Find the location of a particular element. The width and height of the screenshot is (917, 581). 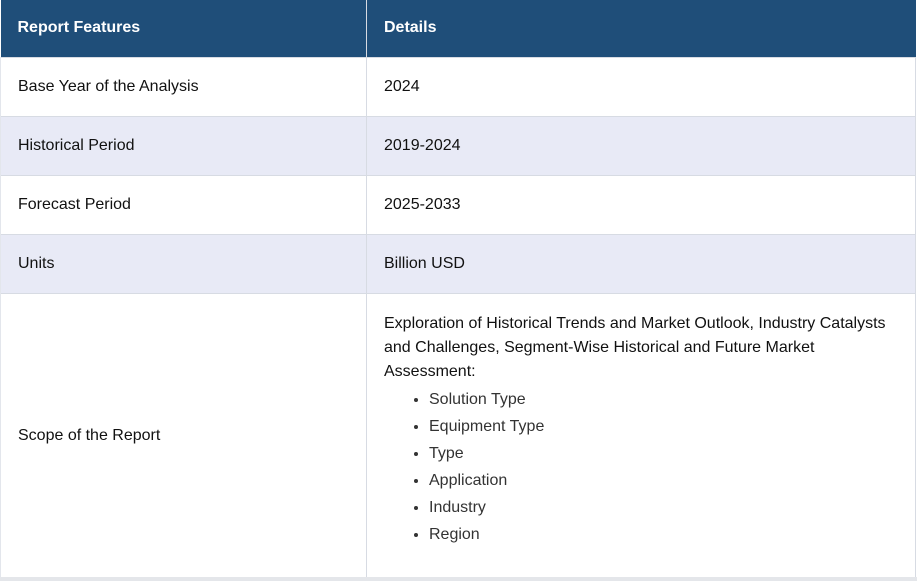

list-item: Solution Type is located at coordinates (663, 399).